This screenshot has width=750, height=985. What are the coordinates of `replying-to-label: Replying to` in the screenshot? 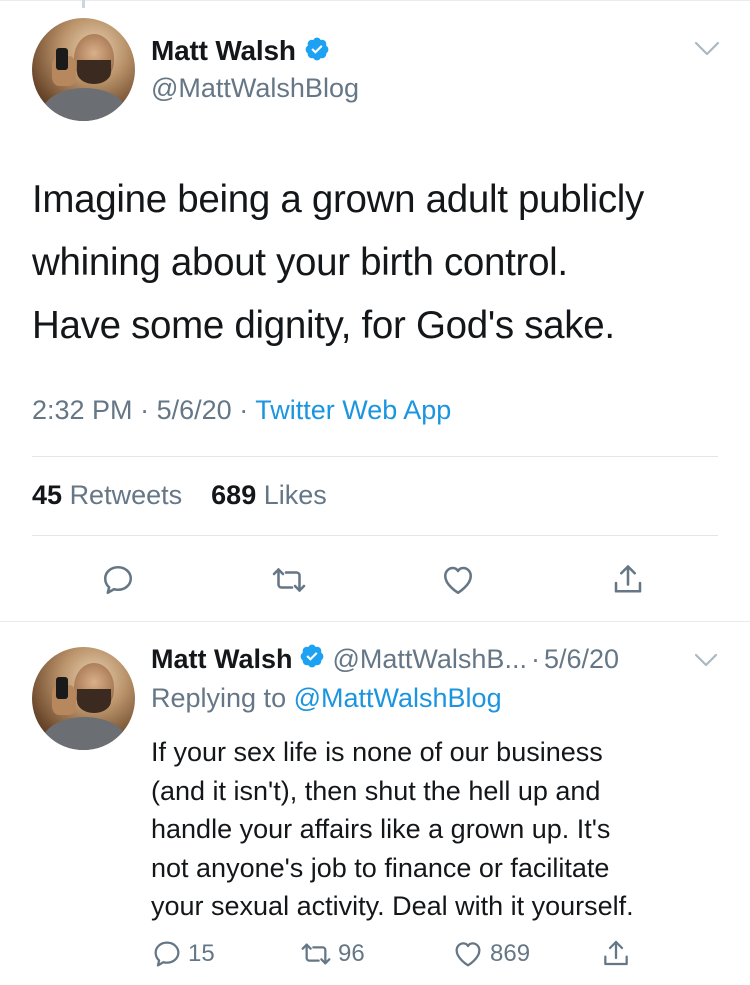 It's located at (219, 698).